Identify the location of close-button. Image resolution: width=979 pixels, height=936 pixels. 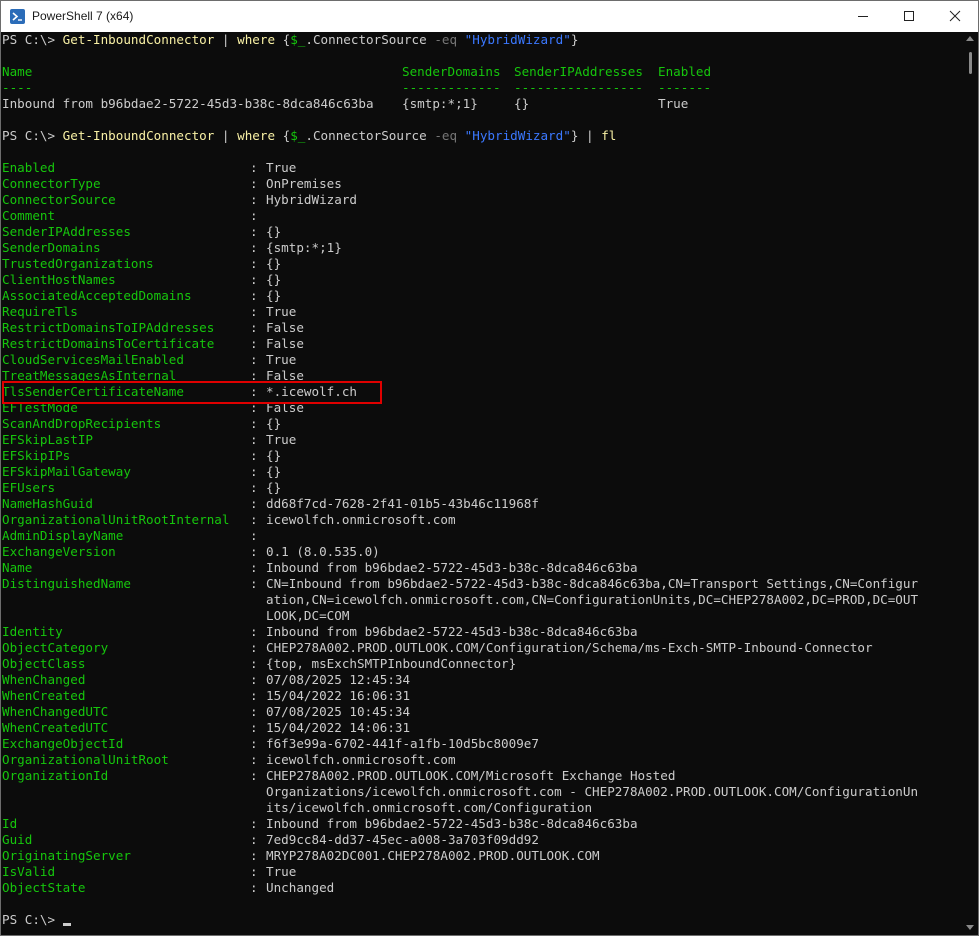
(955, 16).